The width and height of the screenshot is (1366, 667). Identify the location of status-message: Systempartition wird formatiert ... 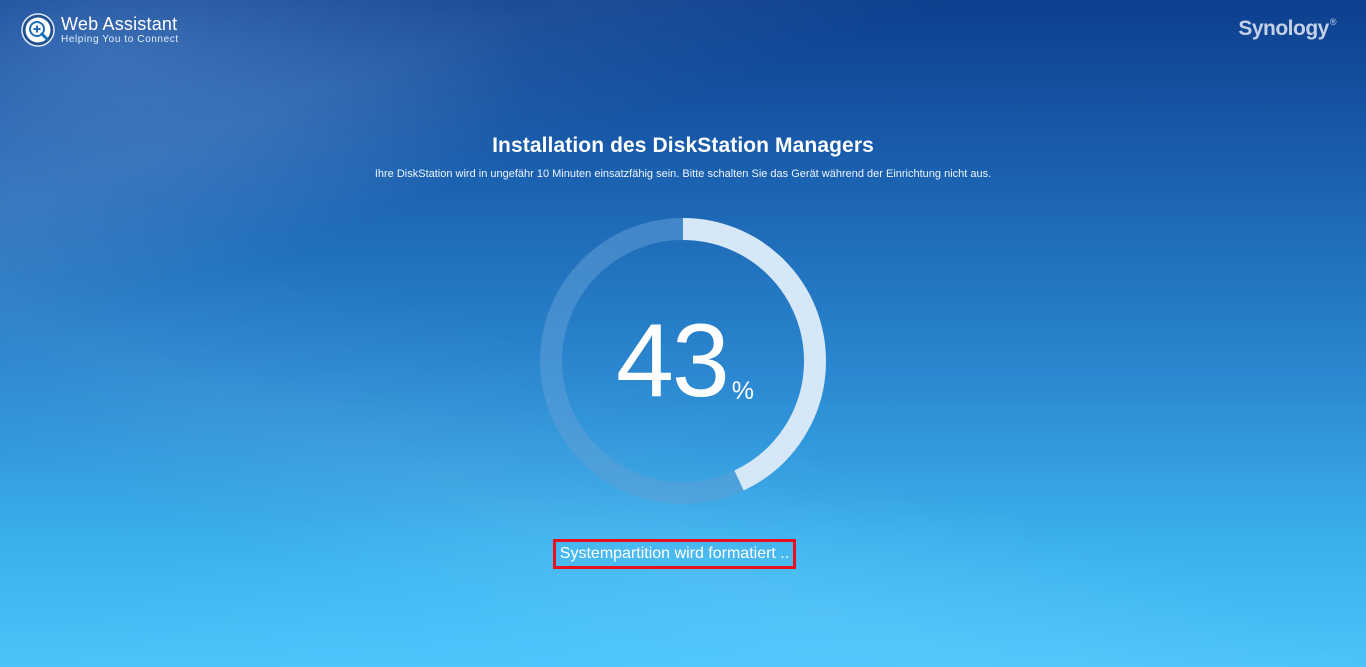
(674, 554).